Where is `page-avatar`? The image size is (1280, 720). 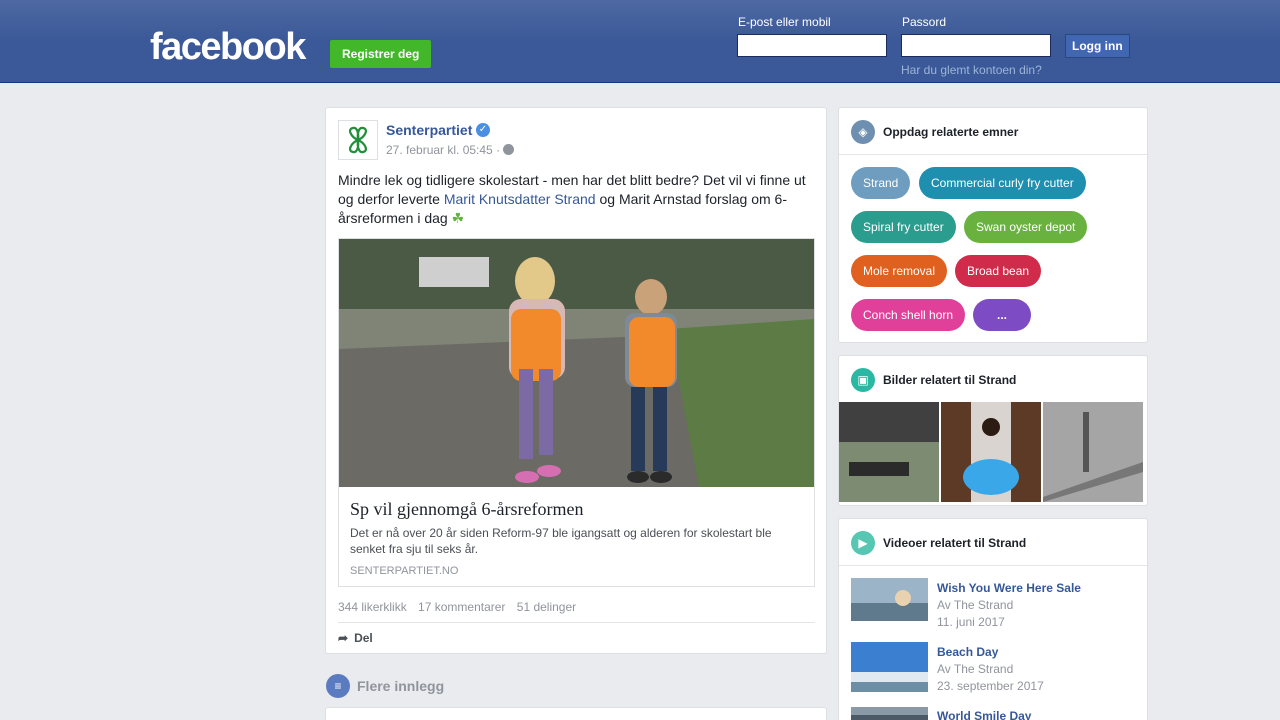
page-avatar is located at coordinates (358, 140).